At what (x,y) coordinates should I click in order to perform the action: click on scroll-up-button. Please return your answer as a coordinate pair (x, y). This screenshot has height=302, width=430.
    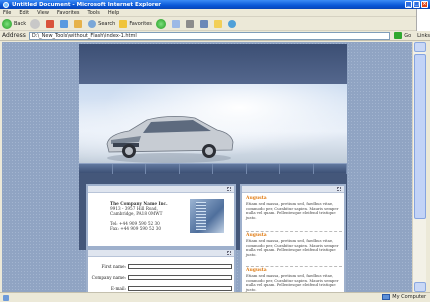
    Looking at the image, I should click on (420, 47).